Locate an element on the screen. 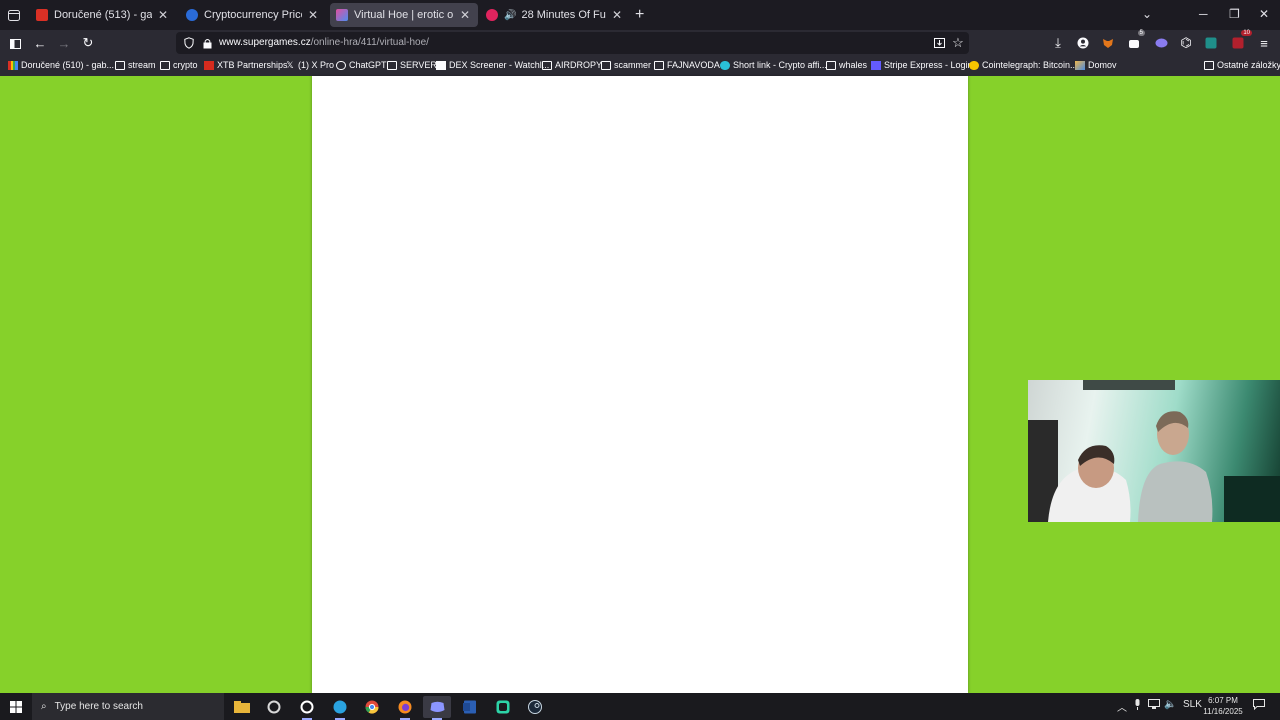 This screenshot has height=720, width=1280. bookmark-domov: Domov is located at coordinates (1096, 65).